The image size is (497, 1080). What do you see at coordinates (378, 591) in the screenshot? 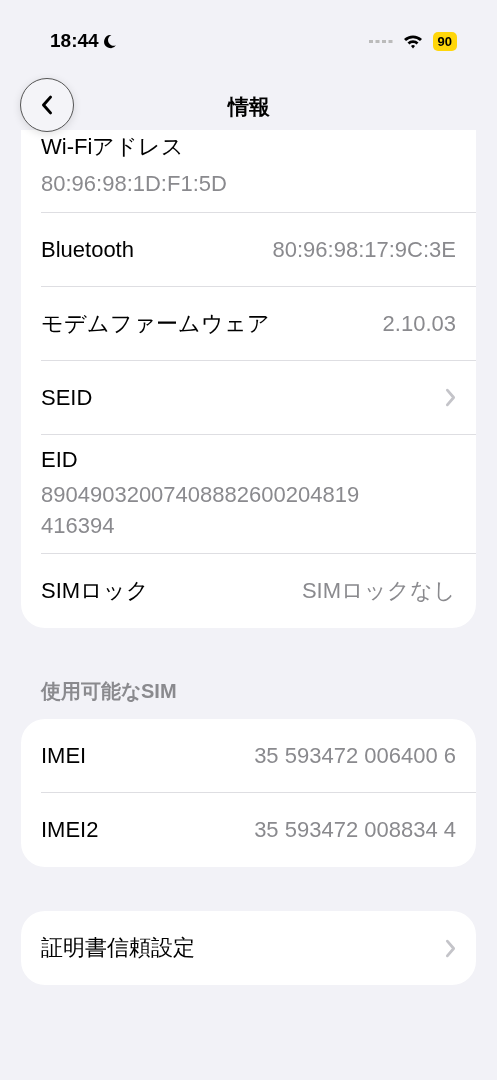
I see `row-value: SIMロックなし` at bounding box center [378, 591].